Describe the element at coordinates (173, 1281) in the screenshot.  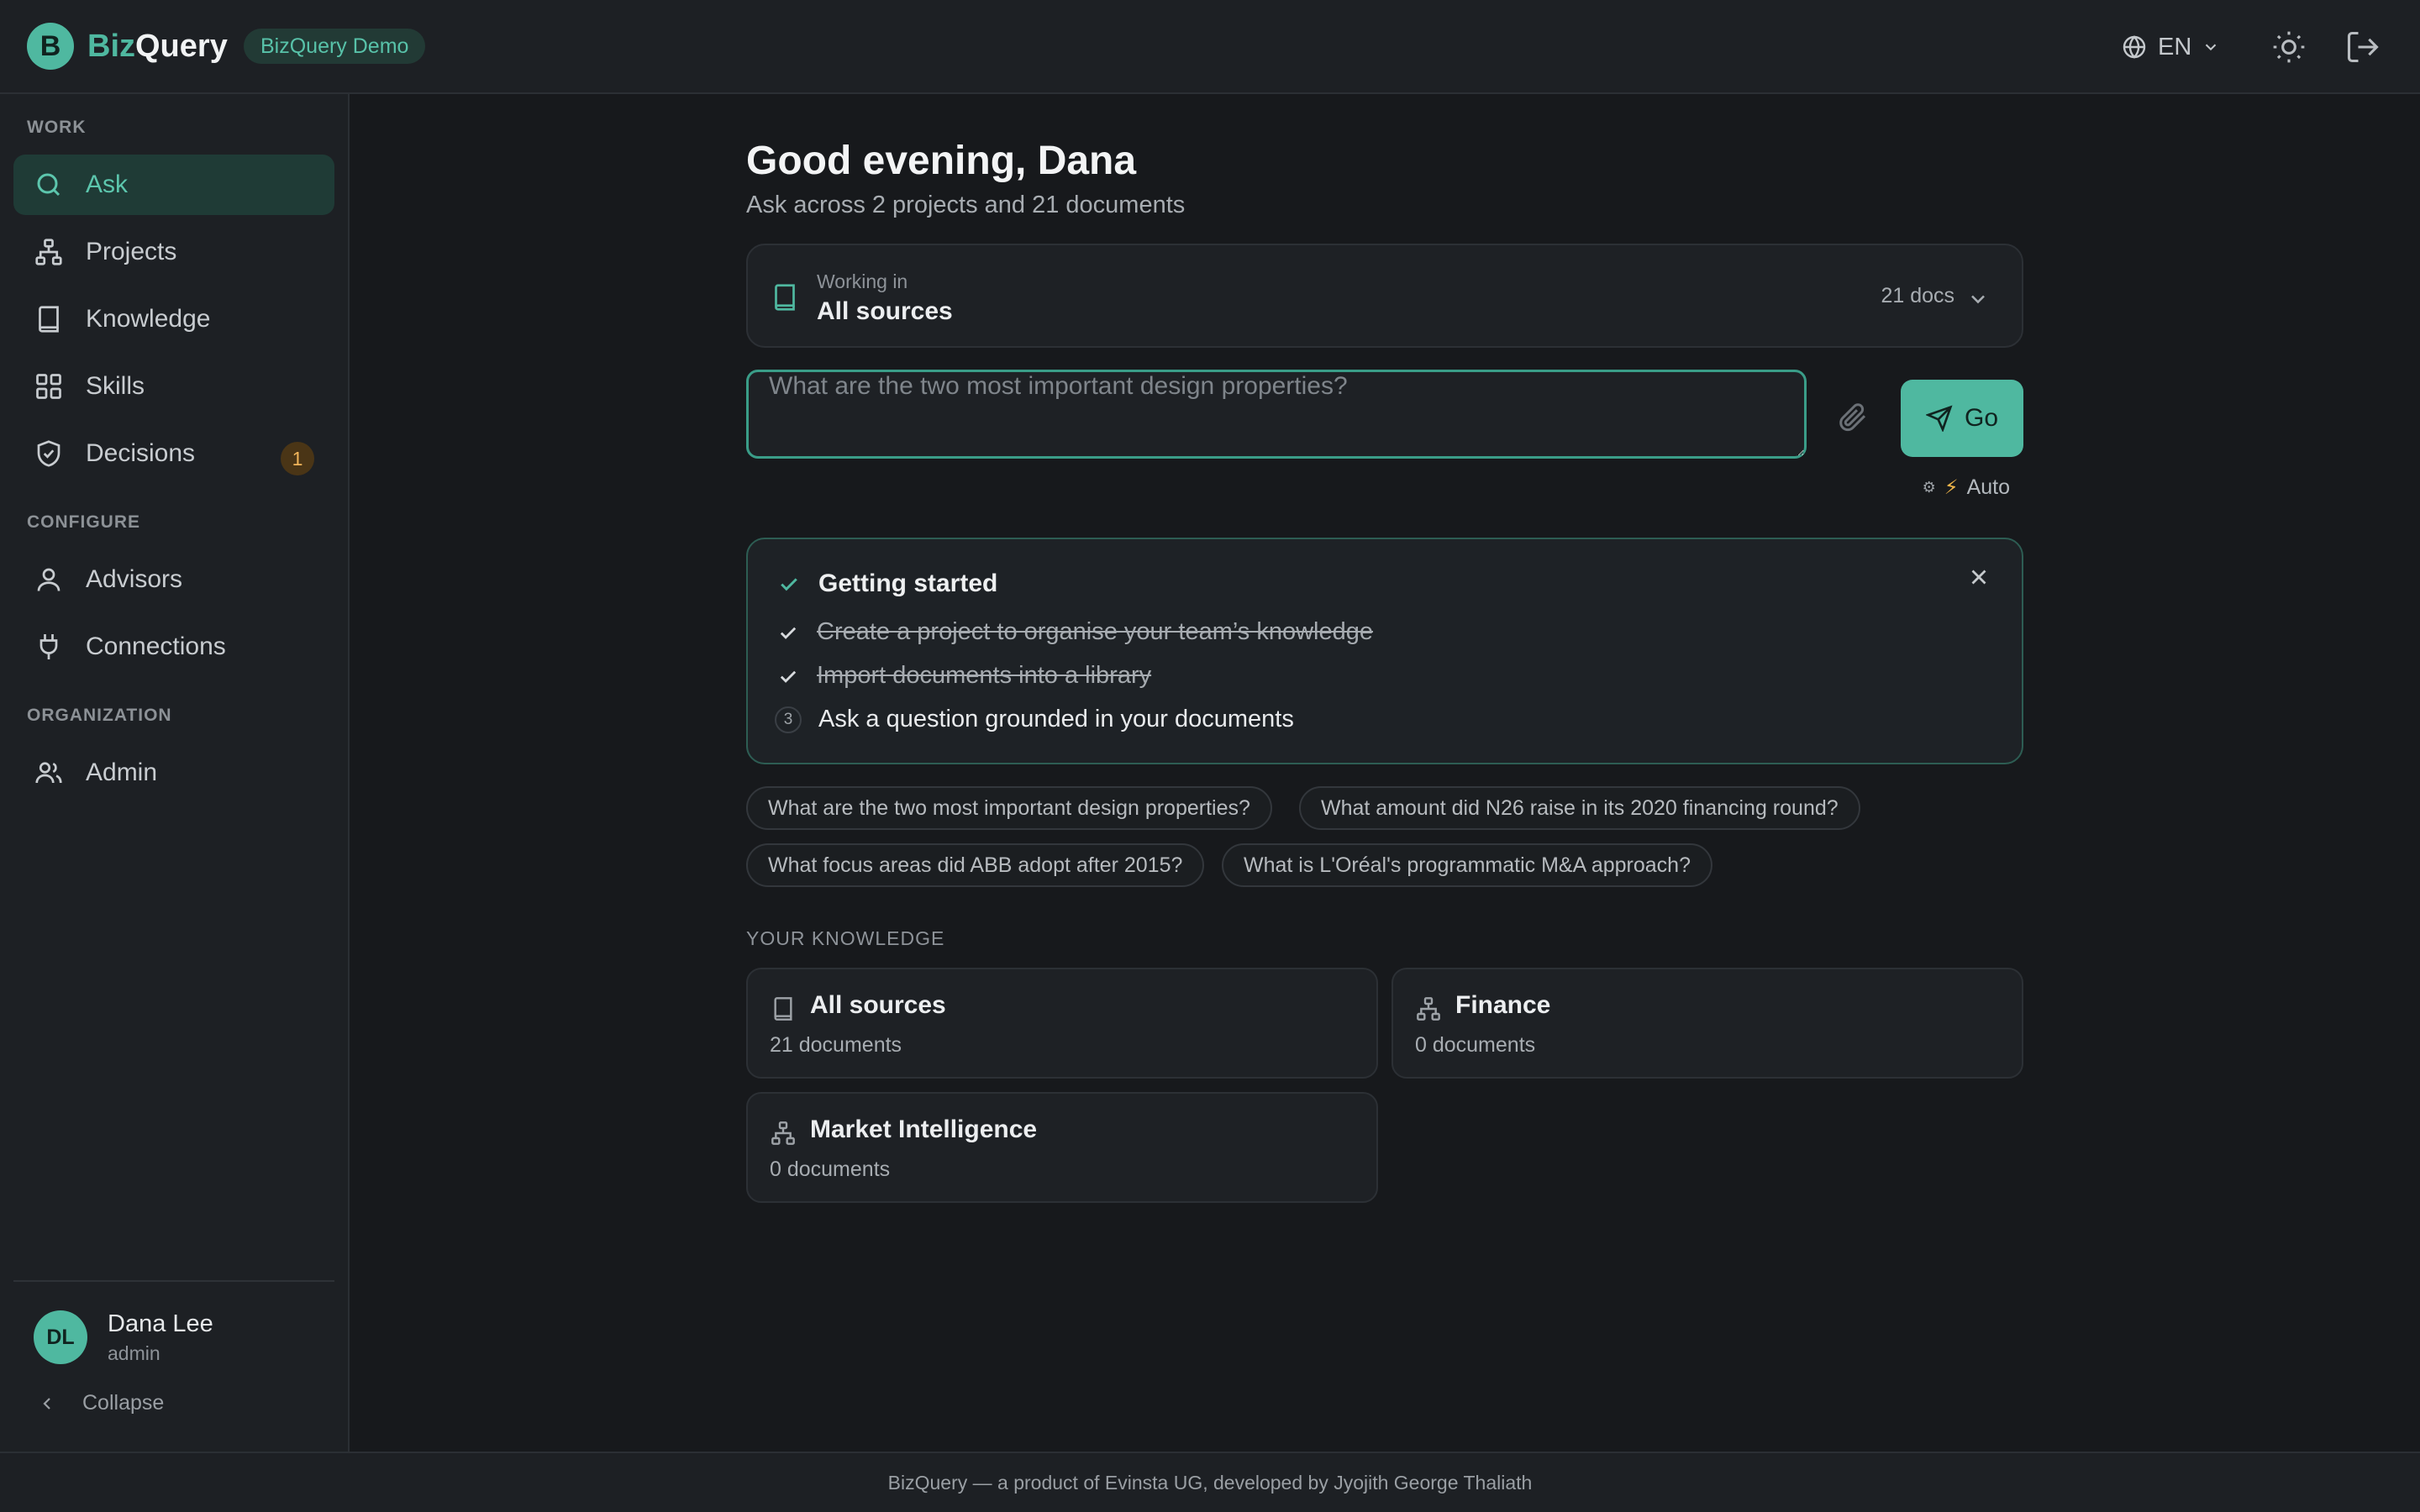
I see `sidebar-divider` at that location.